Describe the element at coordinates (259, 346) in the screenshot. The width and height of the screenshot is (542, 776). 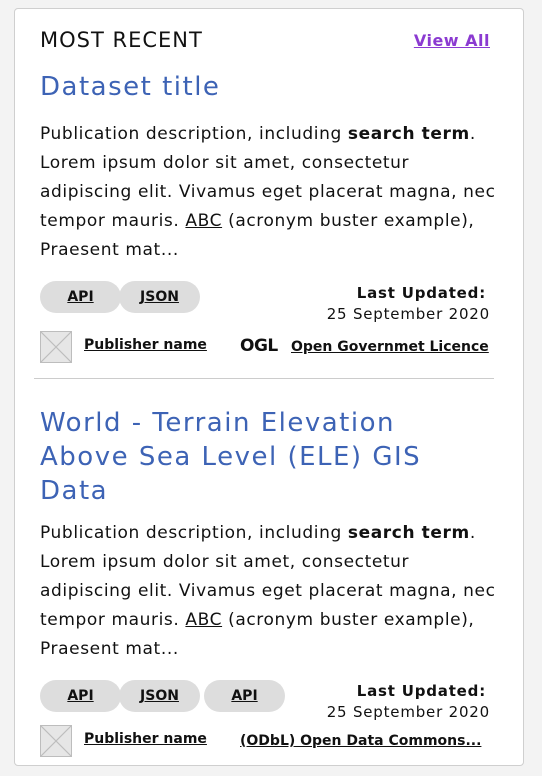
I see `ogl-logo: OGL` at that location.